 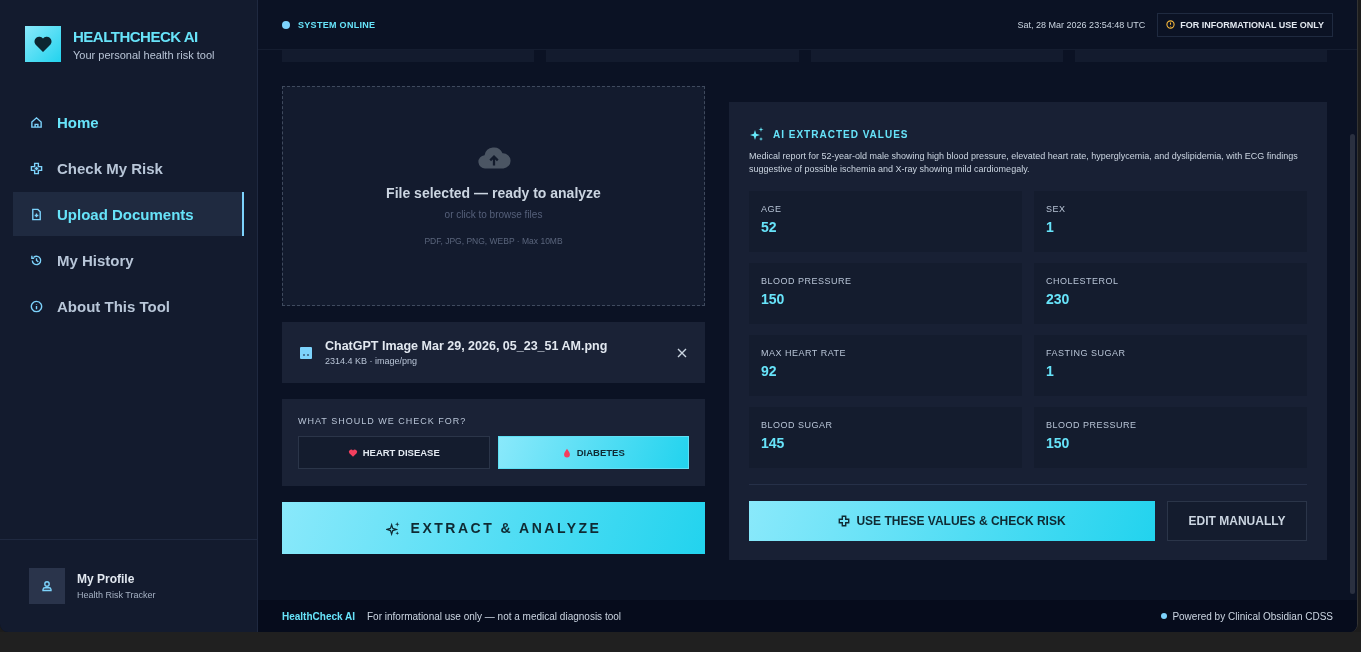 I want to click on extract-analyze-button: EXTRACT & ANALYZE, so click(x=493, y=528).